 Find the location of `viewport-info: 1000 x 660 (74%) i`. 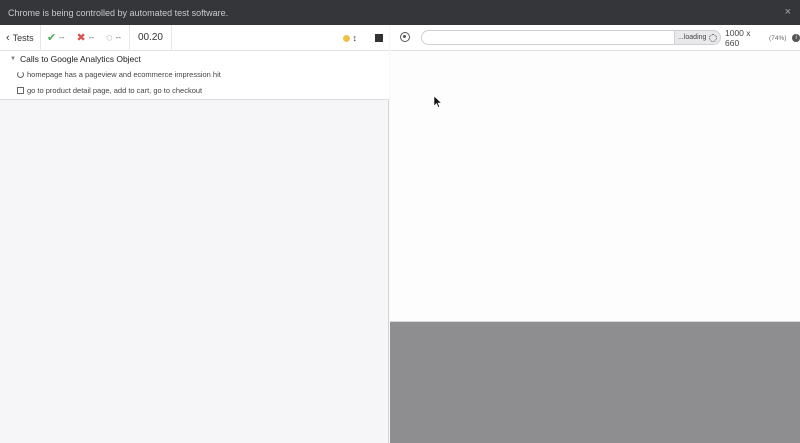

viewport-info: 1000 x 660 (74%) i is located at coordinates (762, 38).